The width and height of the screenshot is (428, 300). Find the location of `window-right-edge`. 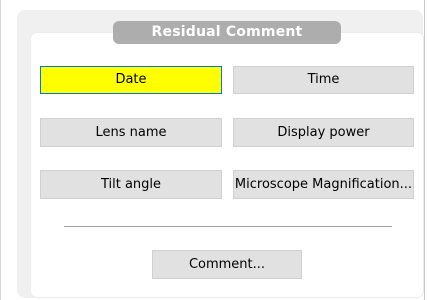

window-right-edge is located at coordinates (424, 150).